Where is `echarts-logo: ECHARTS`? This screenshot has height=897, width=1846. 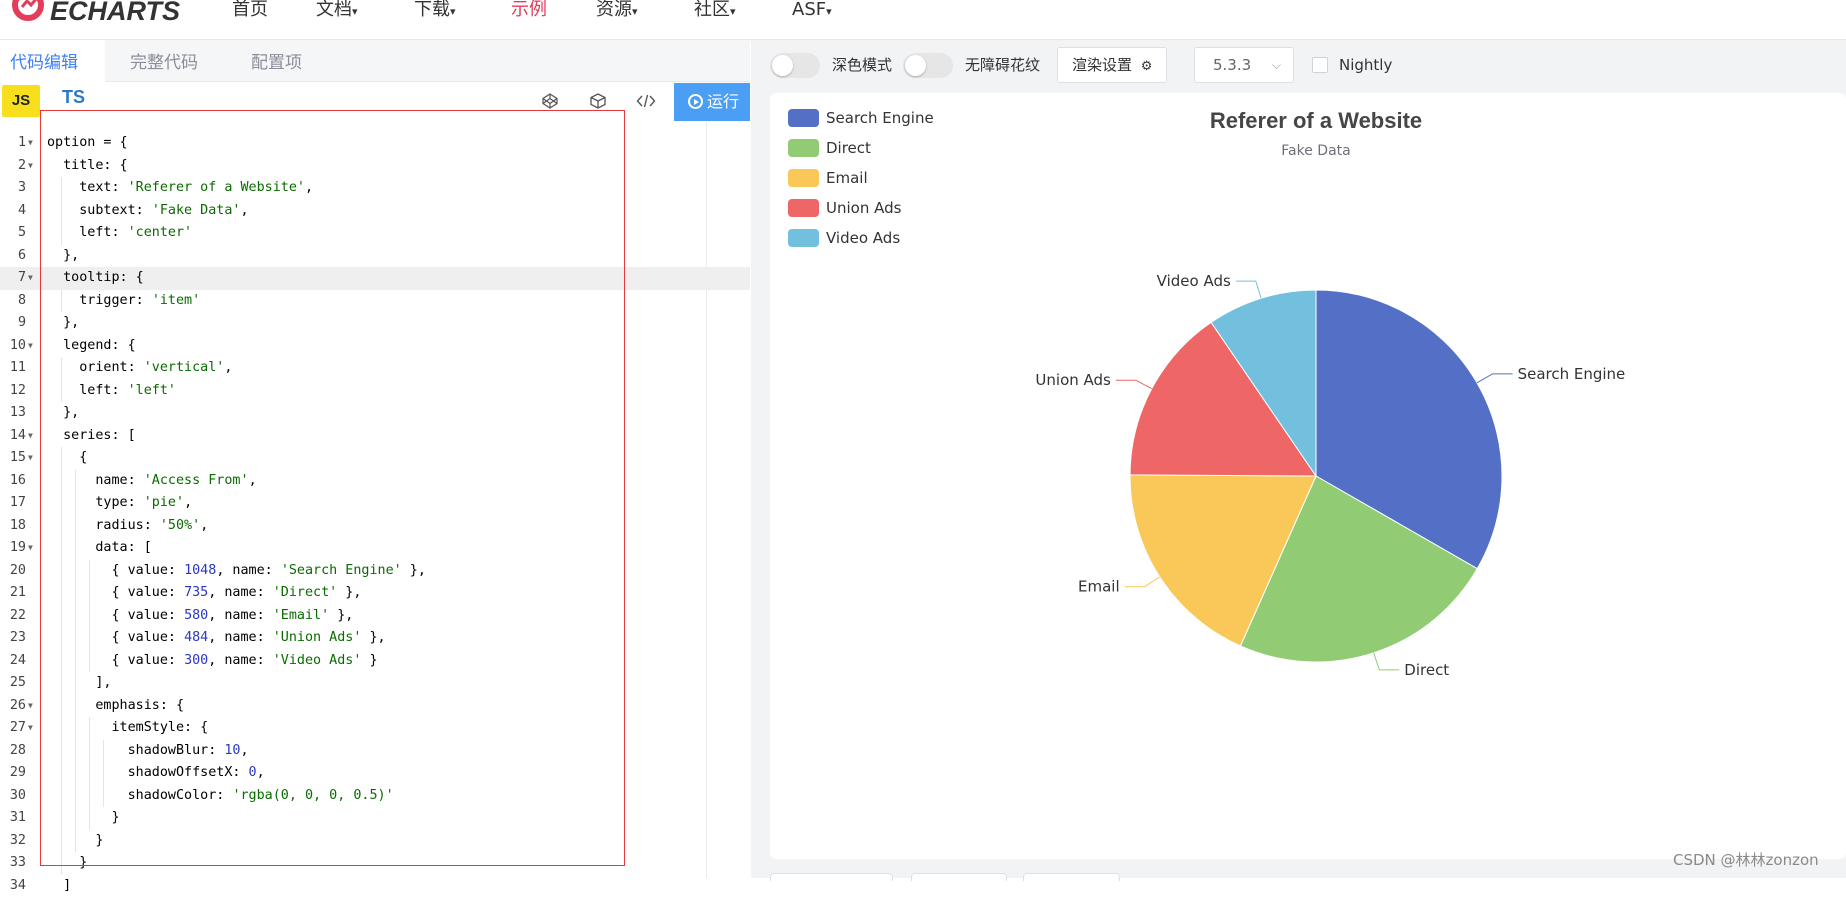 echarts-logo: ECHARTS is located at coordinates (94, 14).